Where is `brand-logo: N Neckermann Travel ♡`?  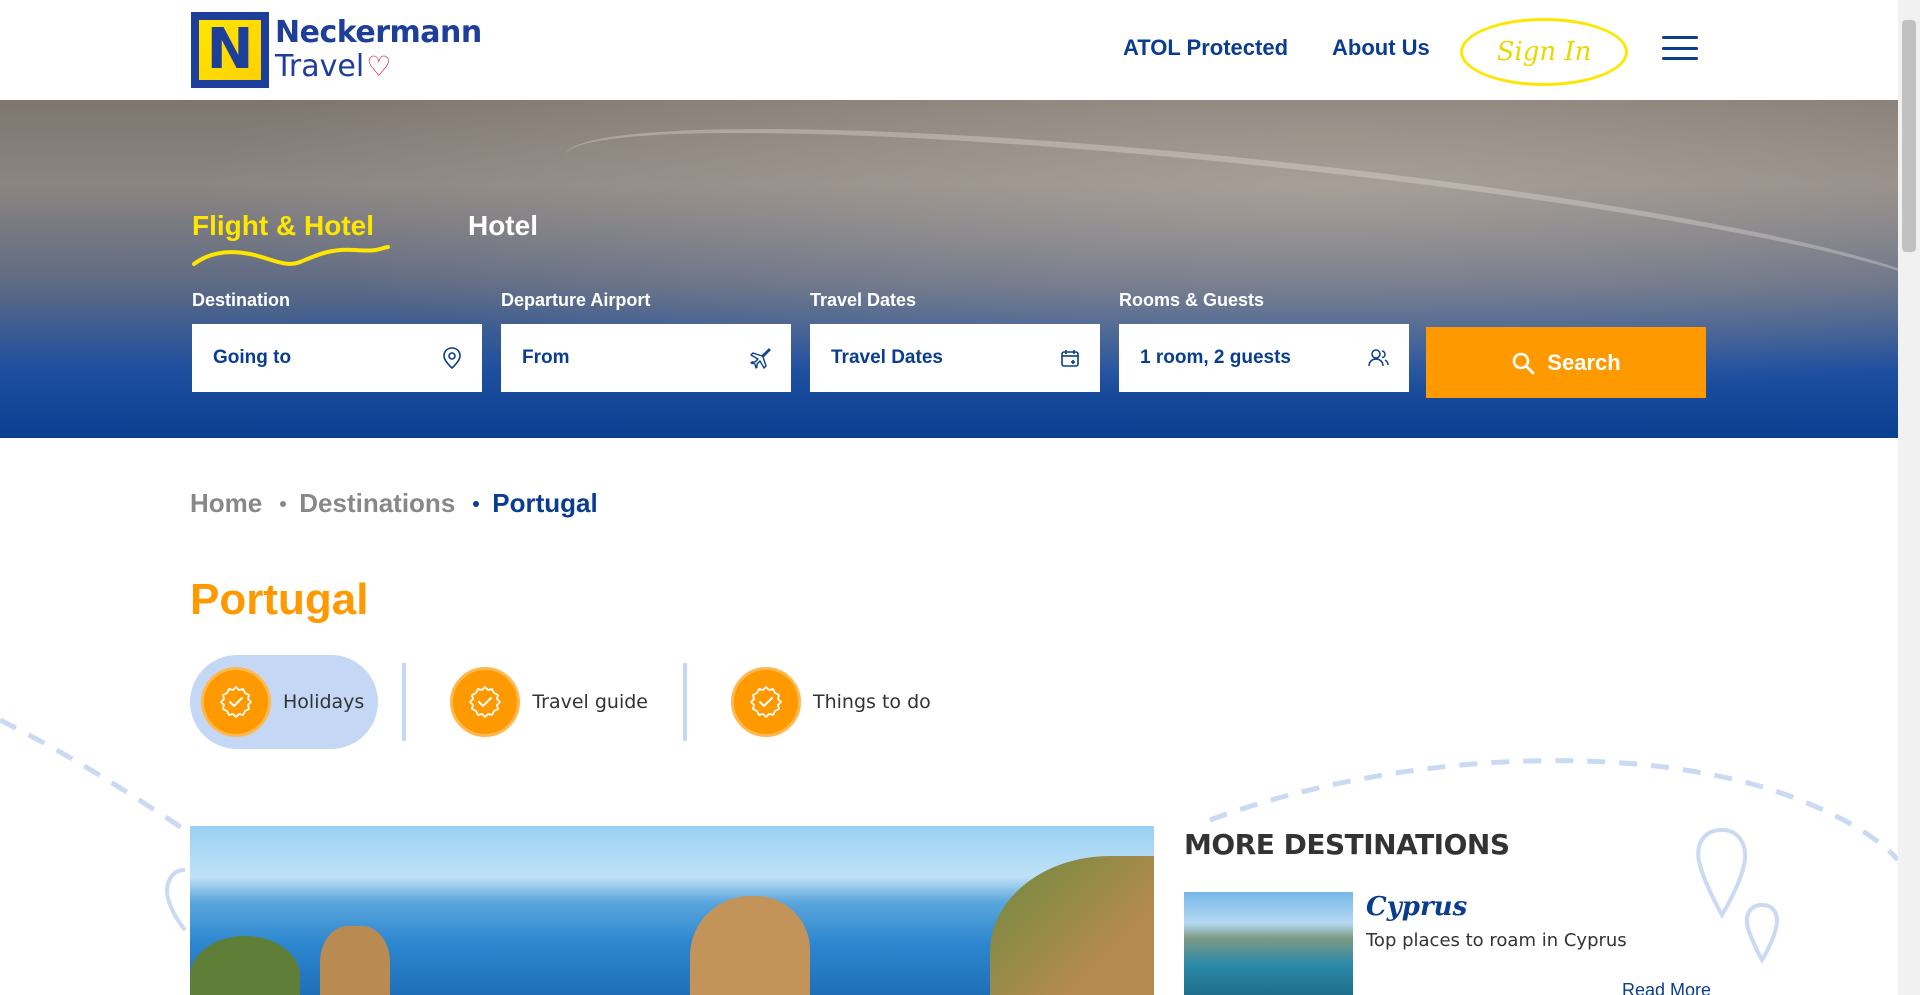 brand-logo: N Neckermann Travel ♡ is located at coordinates (336, 50).